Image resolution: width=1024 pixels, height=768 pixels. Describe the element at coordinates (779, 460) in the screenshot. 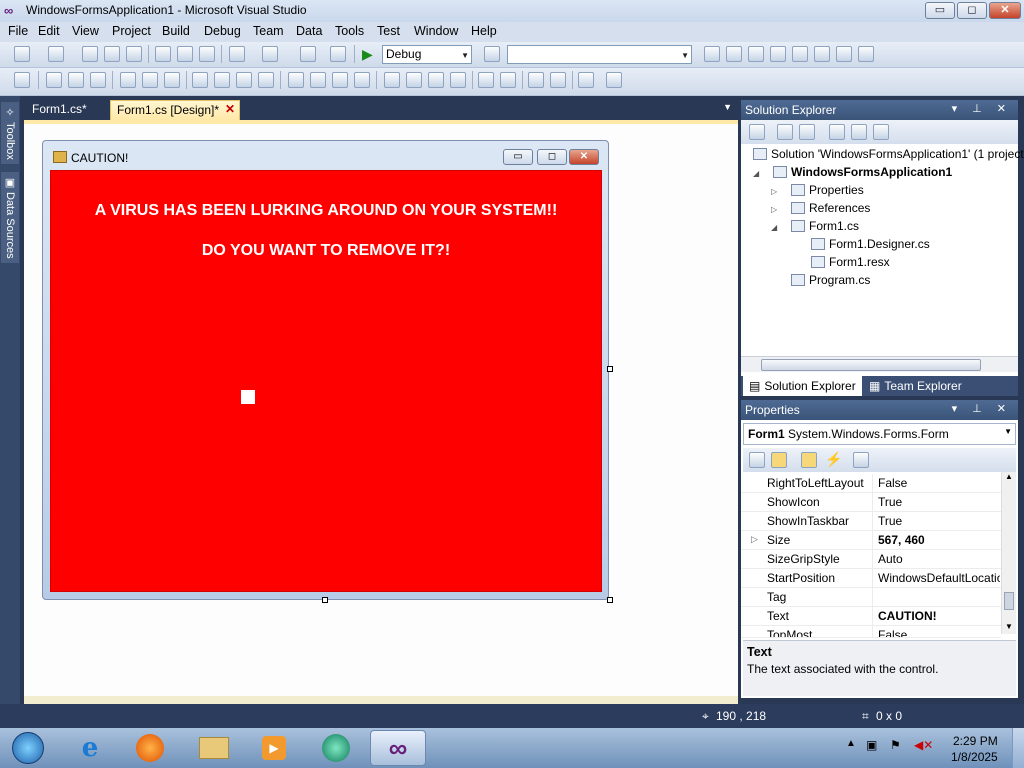

I see `alphabetical-icon` at that location.